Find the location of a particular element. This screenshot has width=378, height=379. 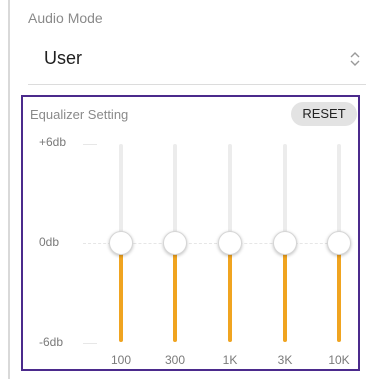

scale-max-tick is located at coordinates (90, 144).